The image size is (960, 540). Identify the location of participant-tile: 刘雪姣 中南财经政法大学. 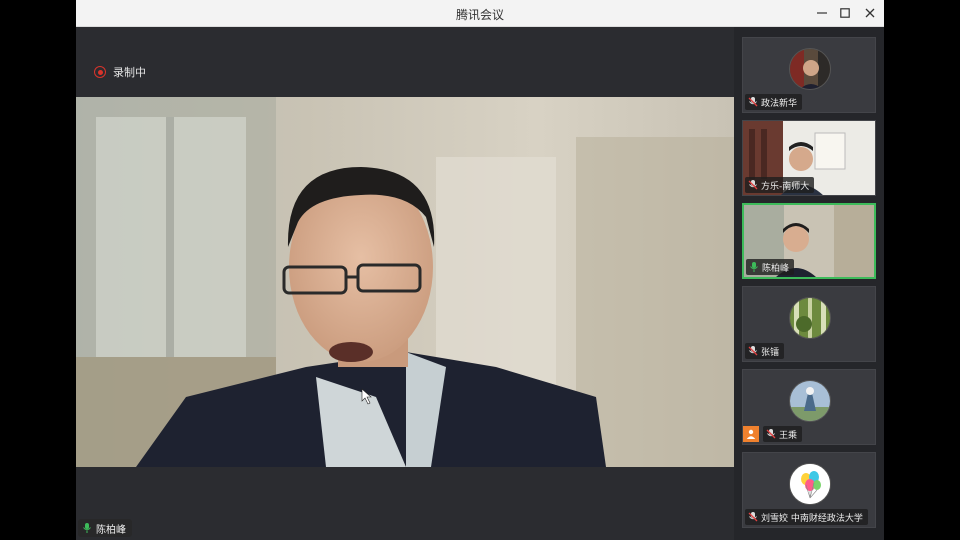
(809, 490).